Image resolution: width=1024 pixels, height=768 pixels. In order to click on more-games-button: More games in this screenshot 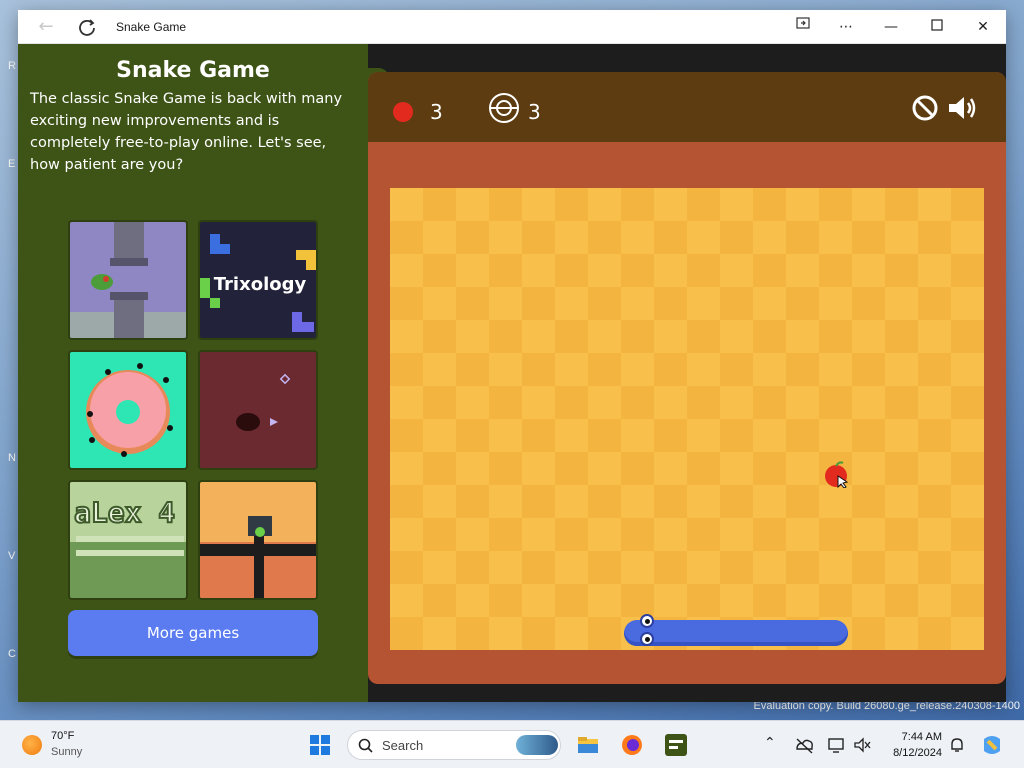, I will do `click(193, 633)`.